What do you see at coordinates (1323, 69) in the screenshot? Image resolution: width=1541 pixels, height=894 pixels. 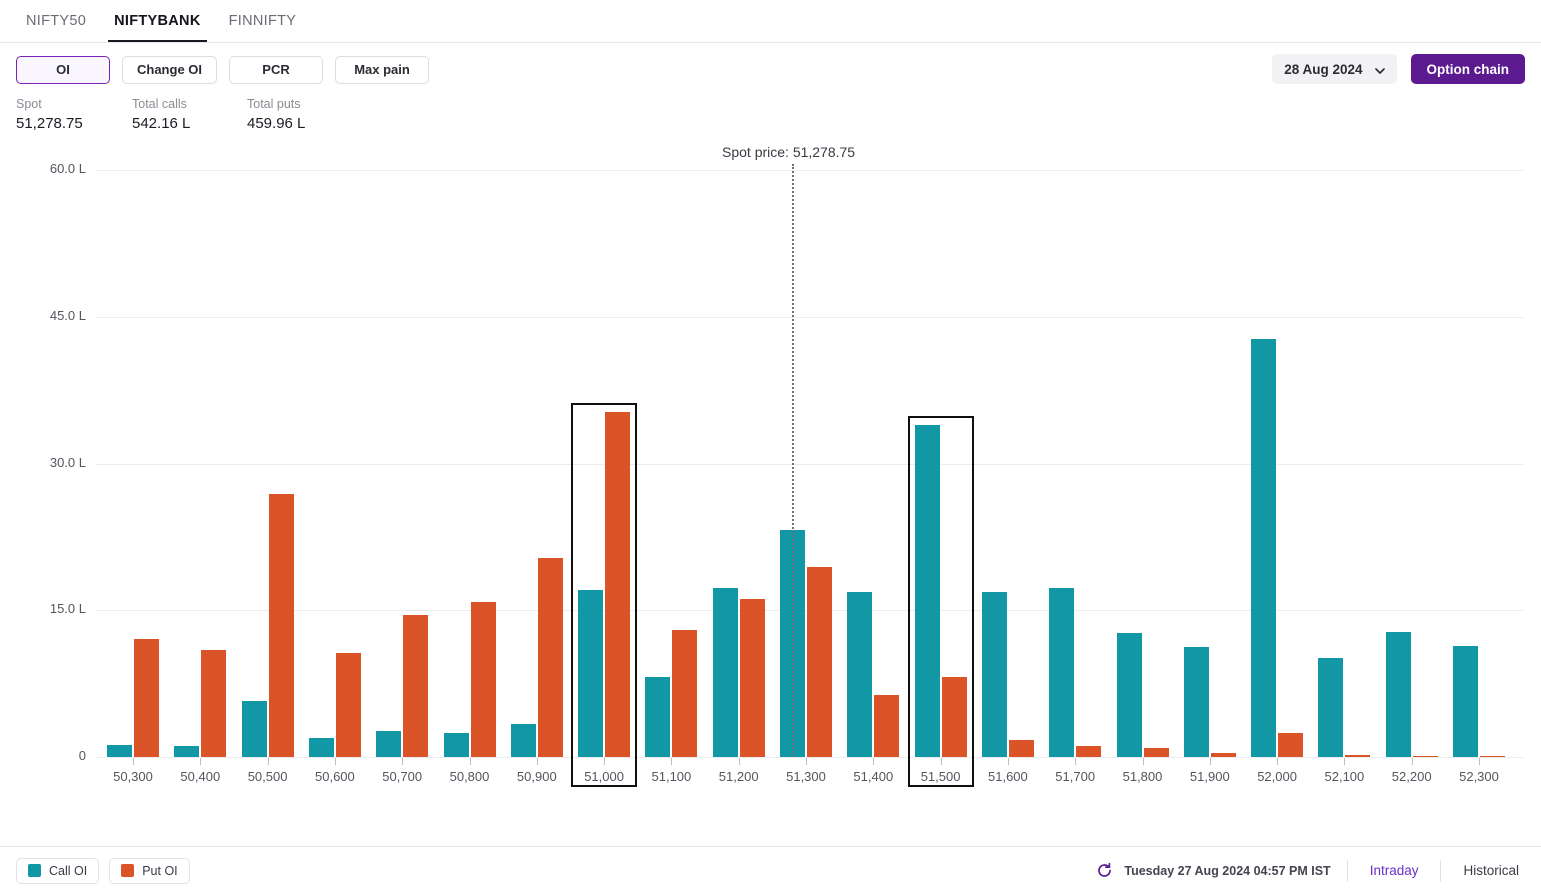 I see `expiry-date-value: 28 Aug 2024` at bounding box center [1323, 69].